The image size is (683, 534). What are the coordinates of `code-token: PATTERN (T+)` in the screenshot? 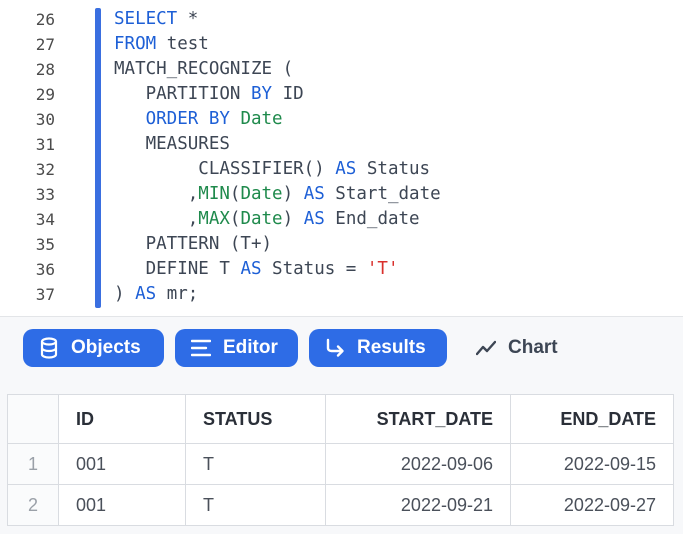 It's located at (193, 244).